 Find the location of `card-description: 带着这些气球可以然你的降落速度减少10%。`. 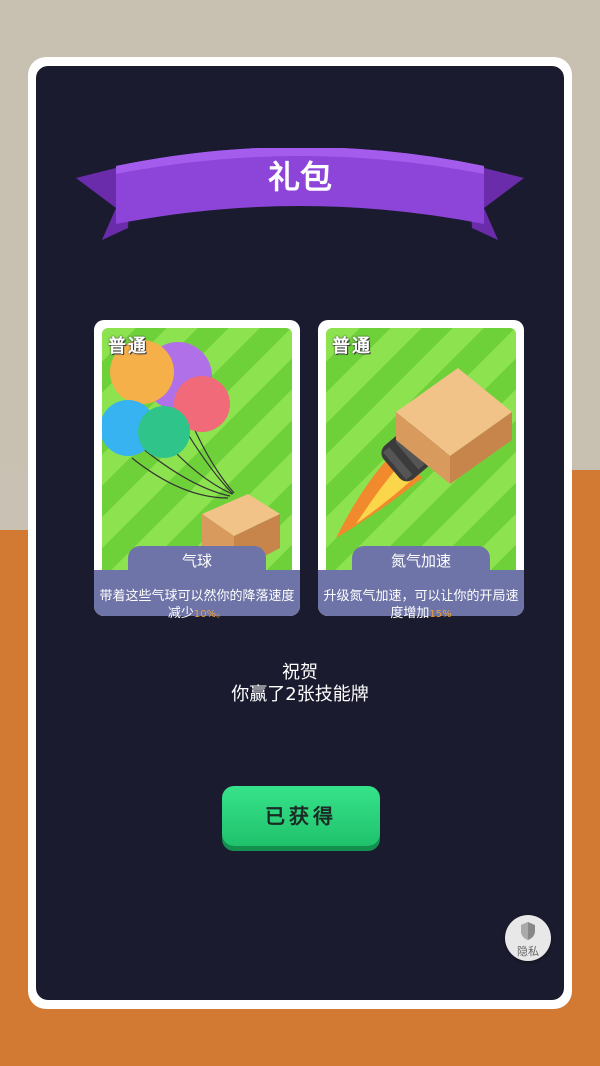

card-description: 带着这些气球可以然你的降落速度减少10%。 is located at coordinates (197, 595).